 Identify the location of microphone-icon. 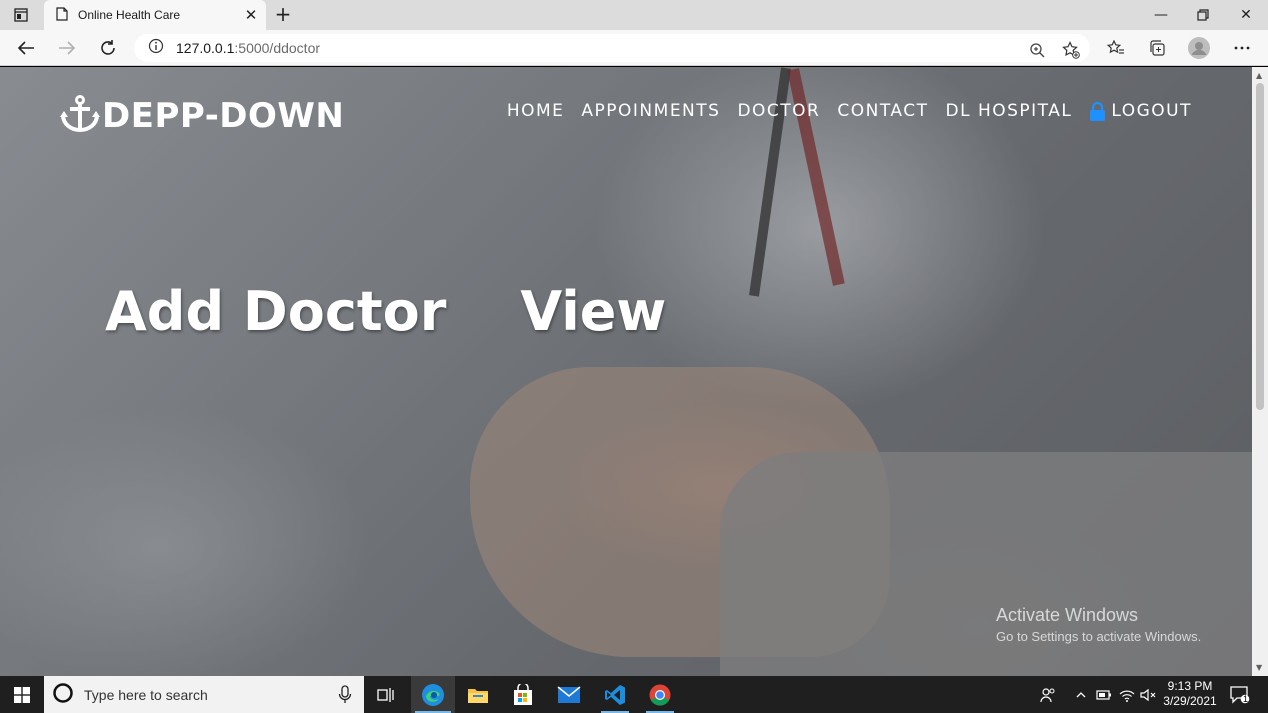
(345, 694).